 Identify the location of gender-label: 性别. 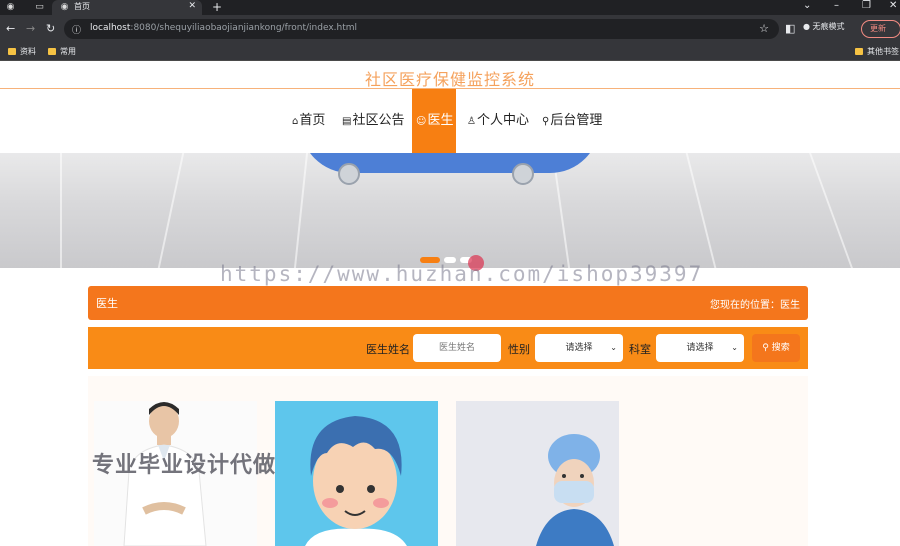
(519, 349).